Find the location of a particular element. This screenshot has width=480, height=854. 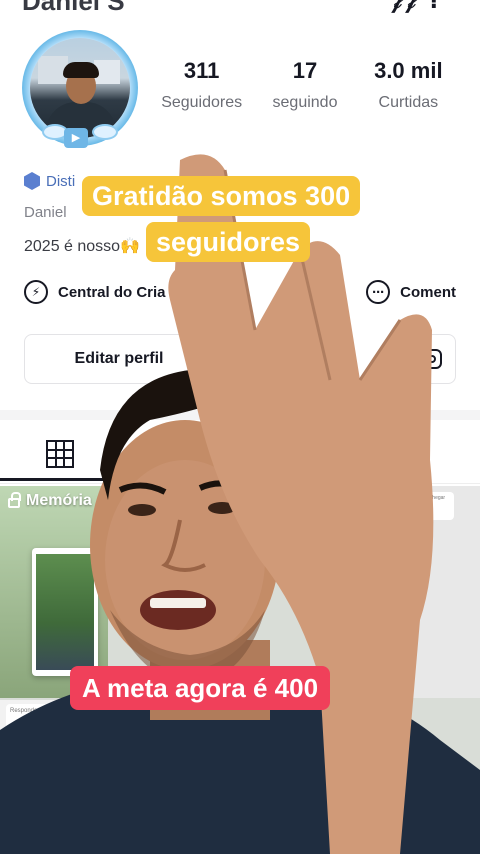

likes-stat: 3.0 mil Curtidas is located at coordinates (408, 85).